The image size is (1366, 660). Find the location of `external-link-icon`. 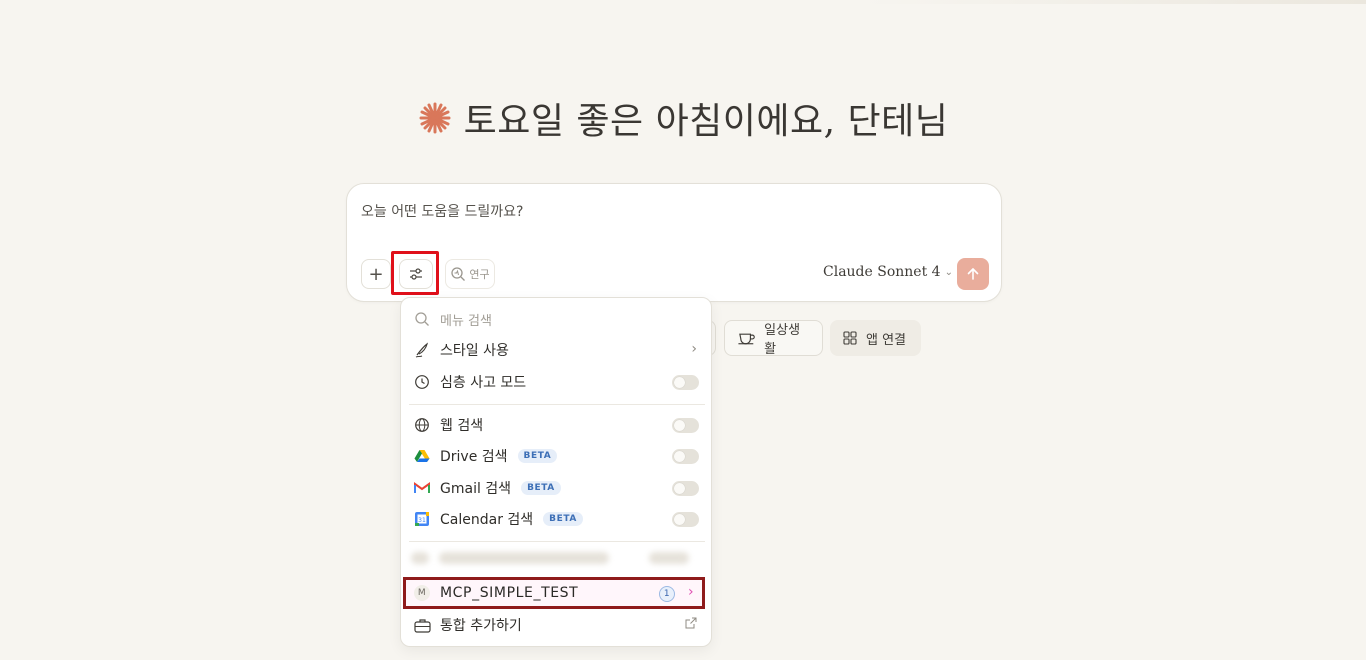

external-link-icon is located at coordinates (691, 625).